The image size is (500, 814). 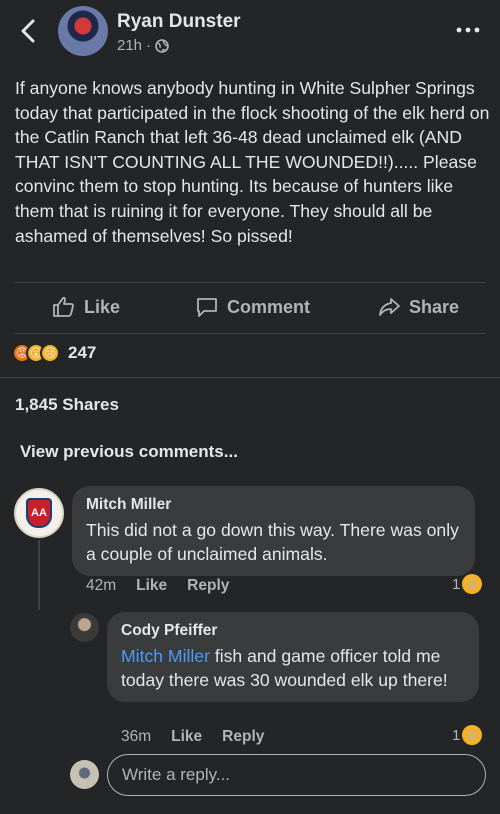 I want to click on reactions-summary: 😡 😮 😢 247, so click(x=54, y=353).